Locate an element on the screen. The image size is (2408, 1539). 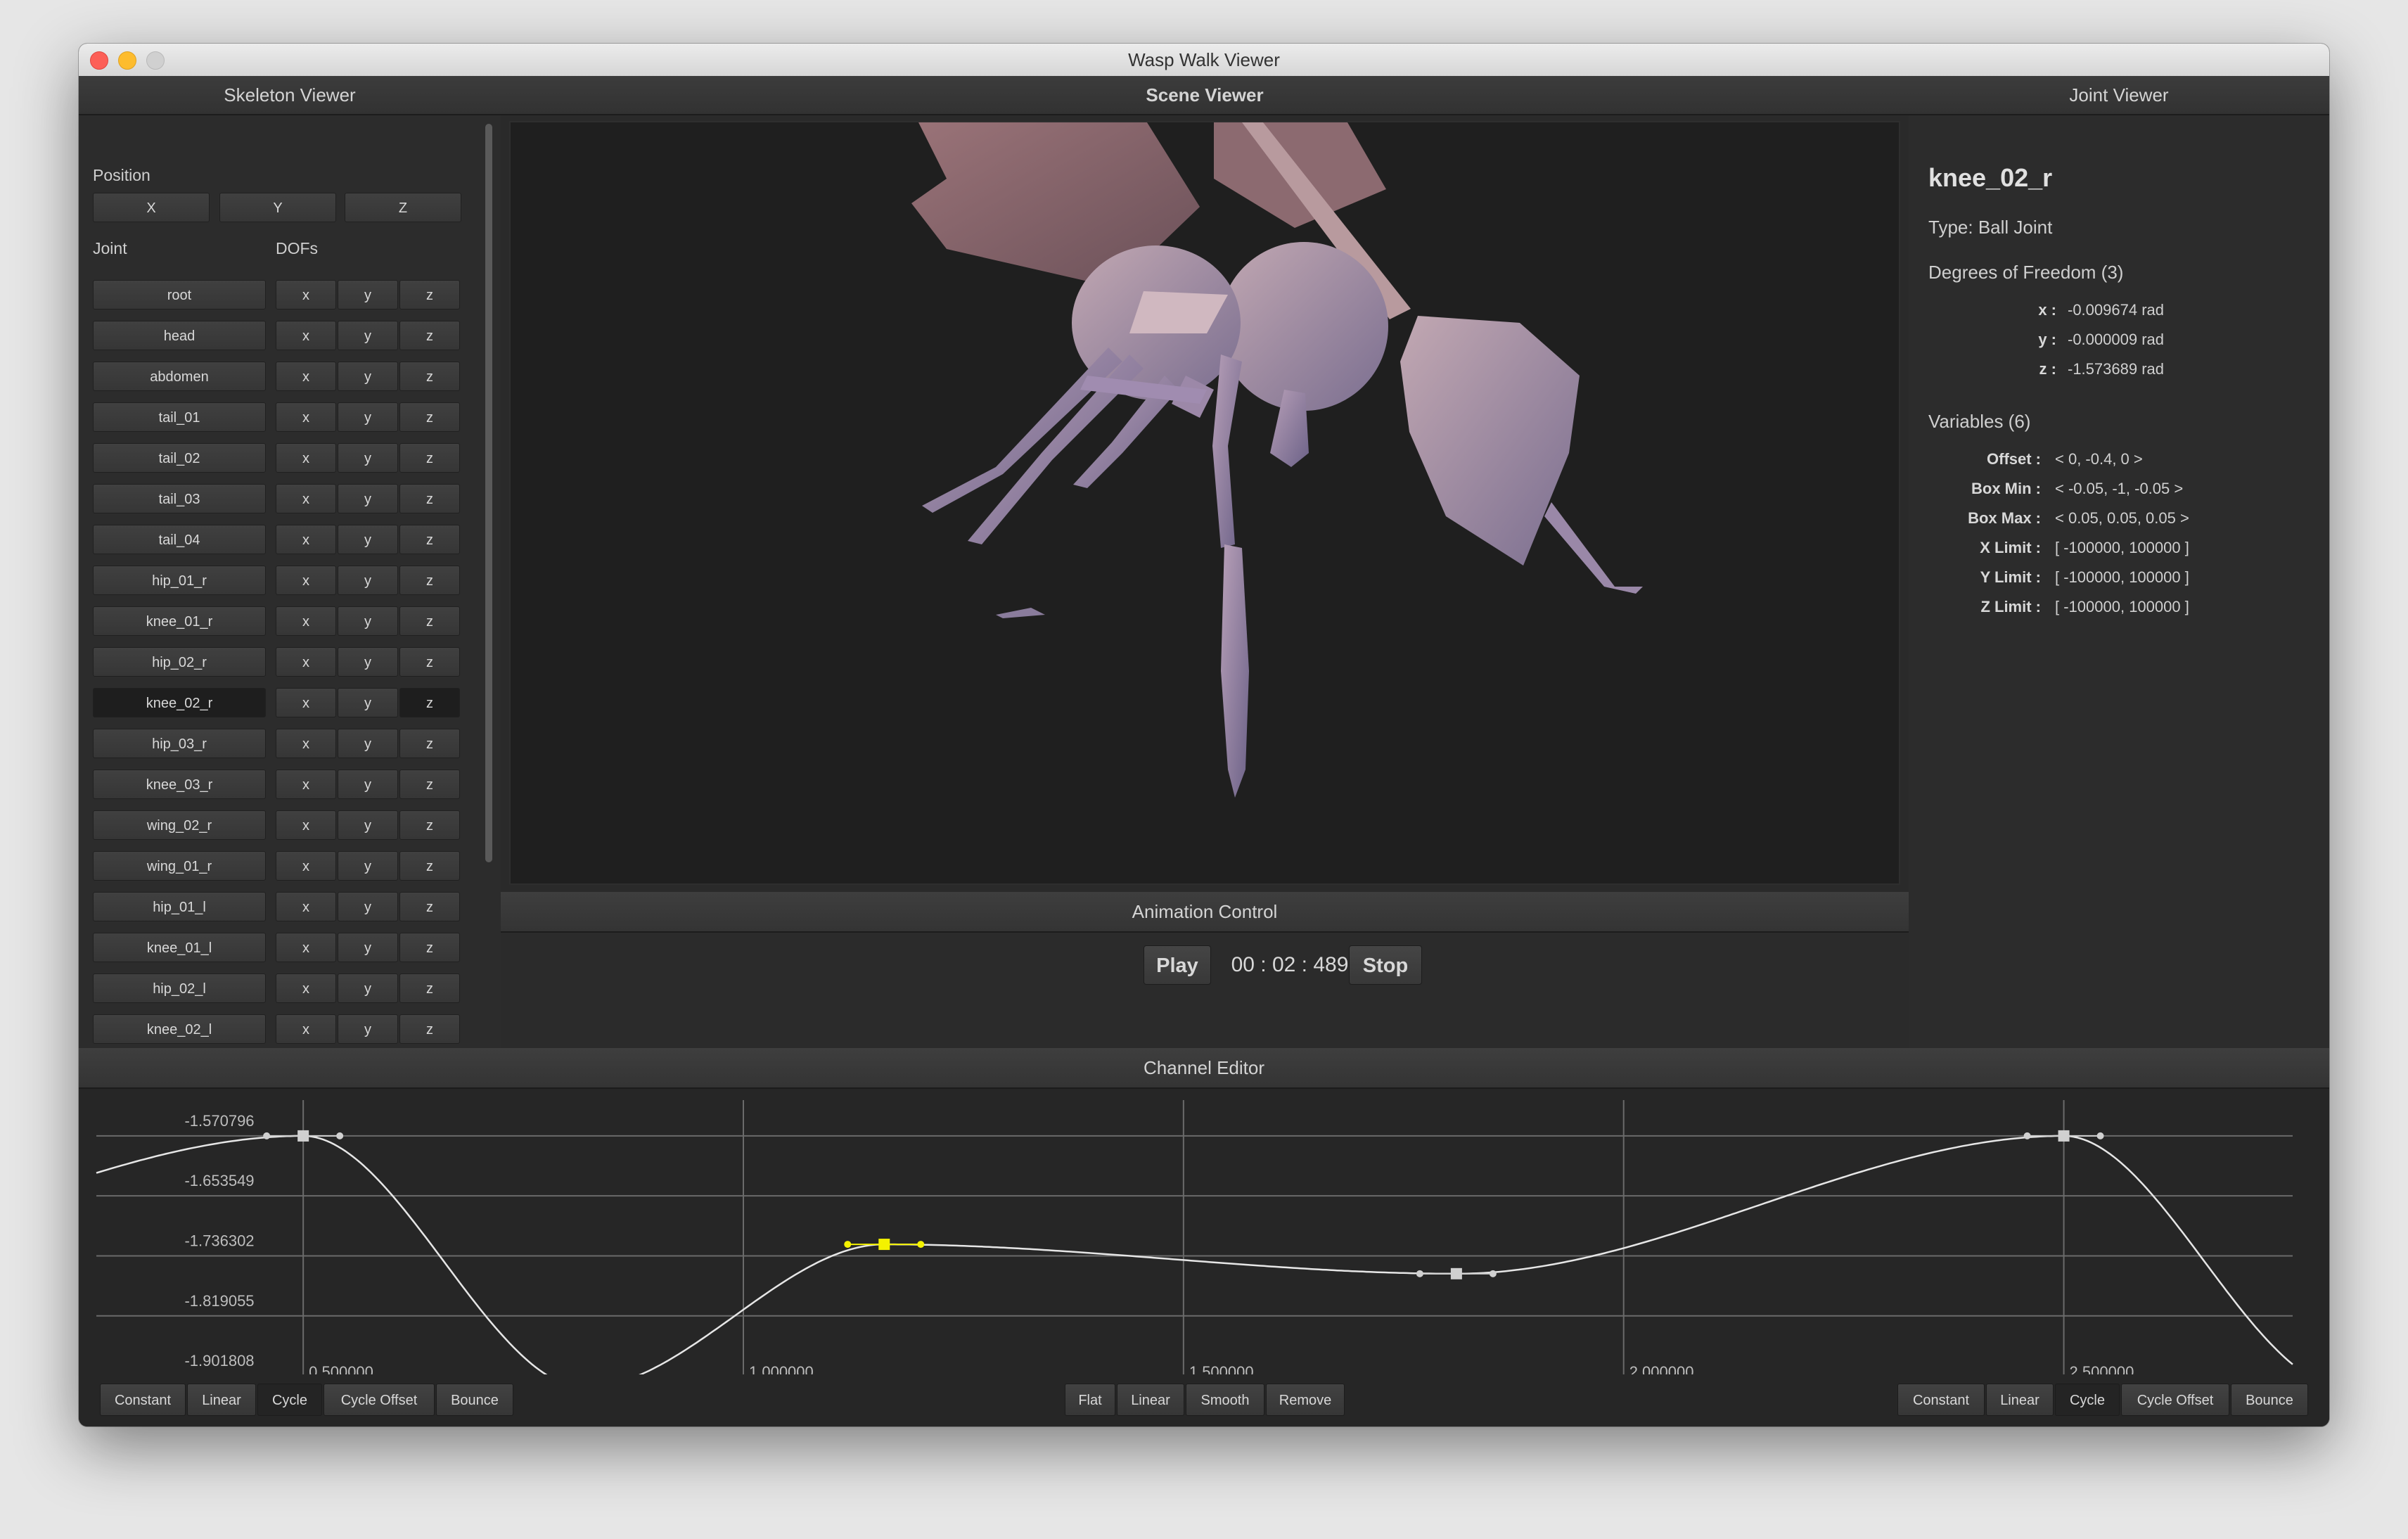
left-extrap-cycle-button: Cycle is located at coordinates (289, 1400).